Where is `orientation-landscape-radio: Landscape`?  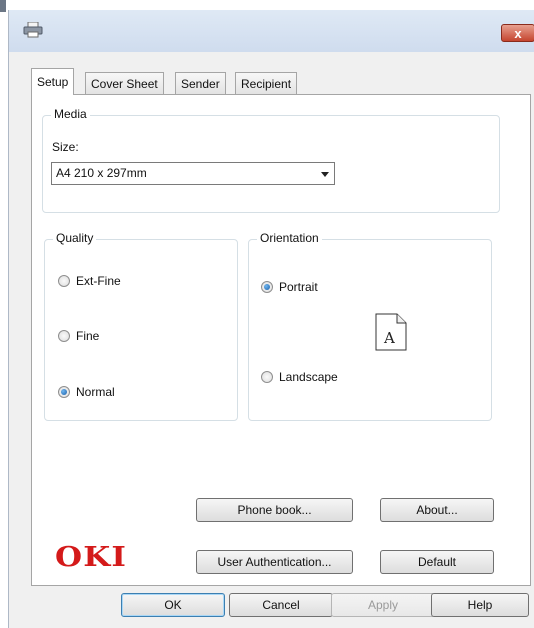 orientation-landscape-radio: Landscape is located at coordinates (299, 377).